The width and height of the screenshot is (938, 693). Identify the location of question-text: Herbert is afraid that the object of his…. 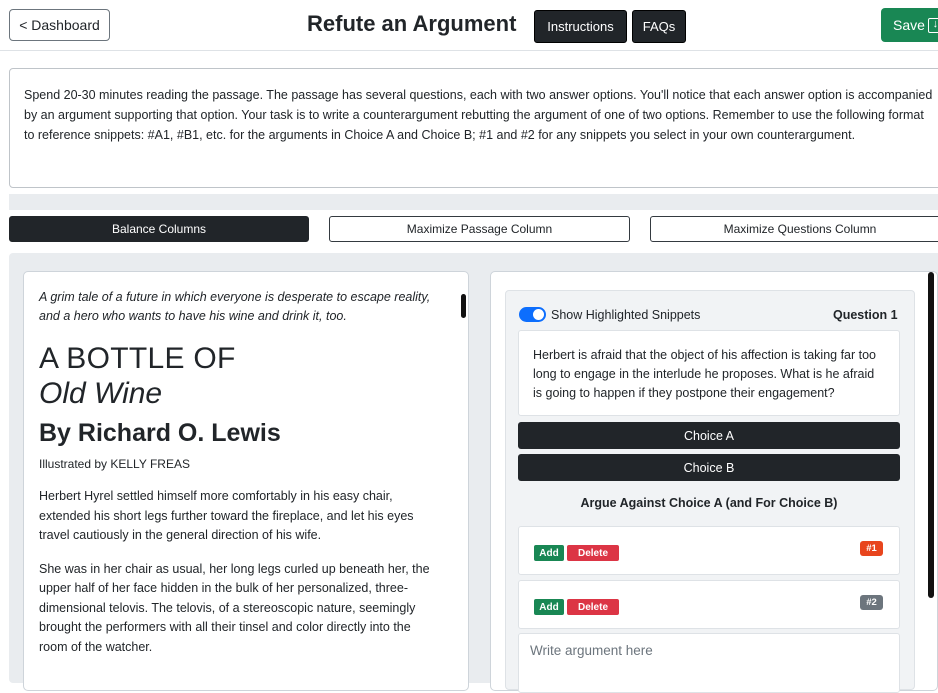
(709, 373).